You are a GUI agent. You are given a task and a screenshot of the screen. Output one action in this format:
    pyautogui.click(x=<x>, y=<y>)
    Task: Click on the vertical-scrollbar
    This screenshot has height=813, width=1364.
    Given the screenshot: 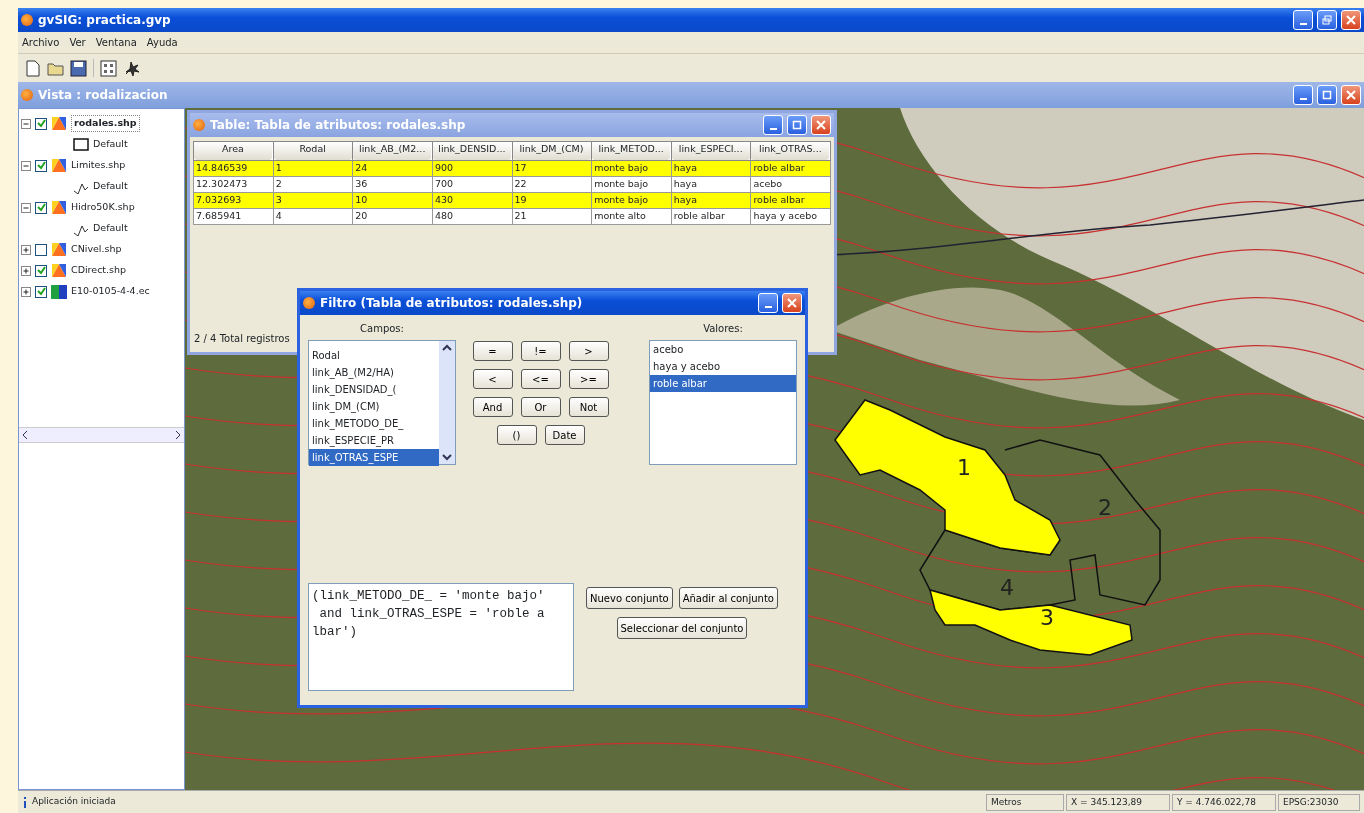 What is the action you would take?
    pyautogui.click(x=447, y=402)
    